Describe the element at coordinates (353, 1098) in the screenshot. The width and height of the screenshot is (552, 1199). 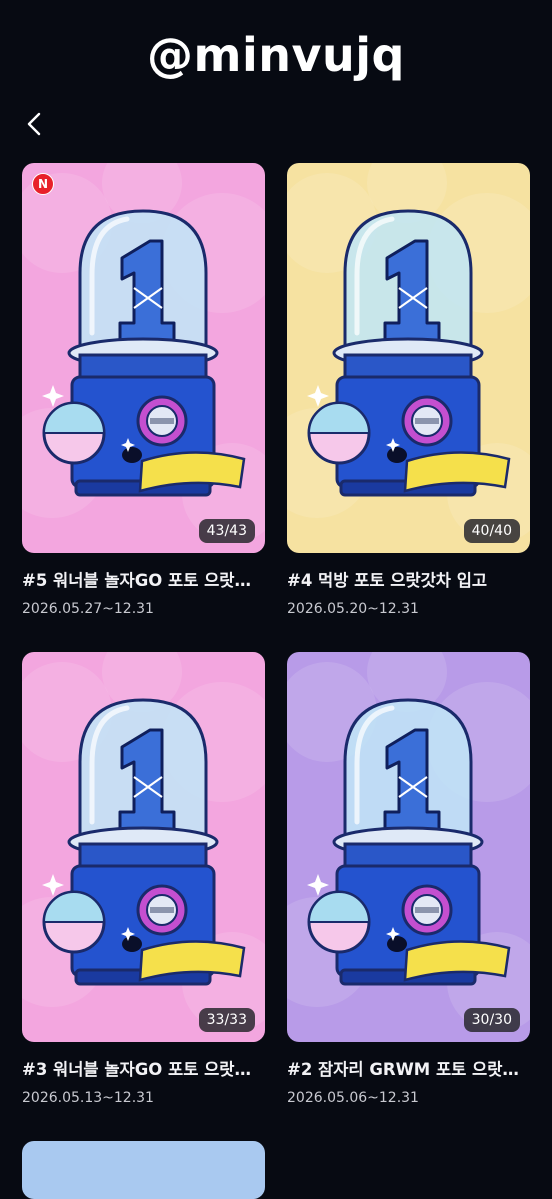
I see `card-date: 2026.05.06~12.31` at that location.